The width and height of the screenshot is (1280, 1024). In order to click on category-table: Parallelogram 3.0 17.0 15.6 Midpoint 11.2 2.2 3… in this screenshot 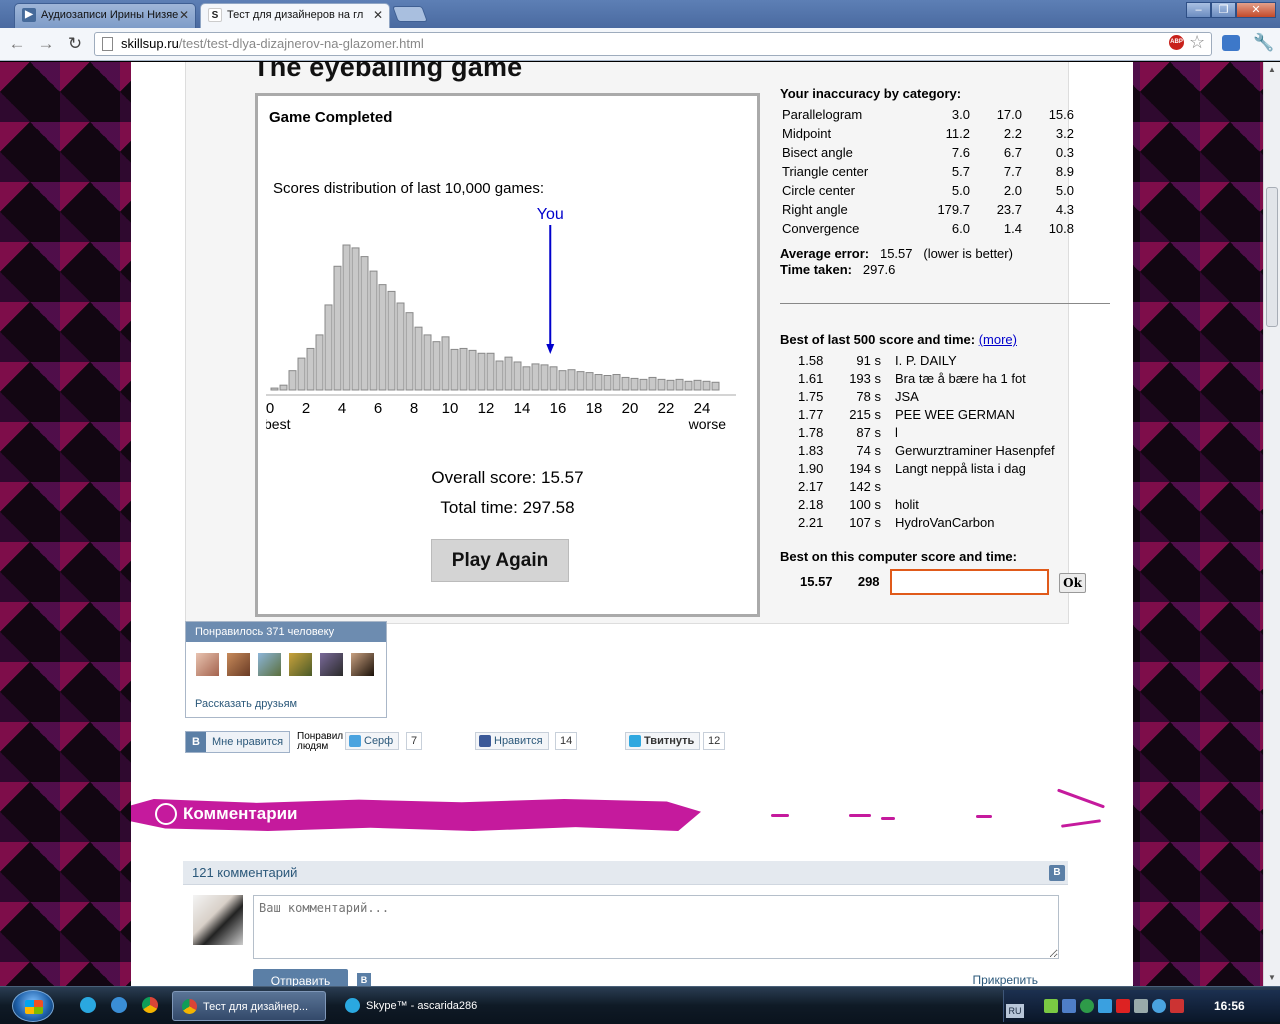, I will do `click(927, 171)`.